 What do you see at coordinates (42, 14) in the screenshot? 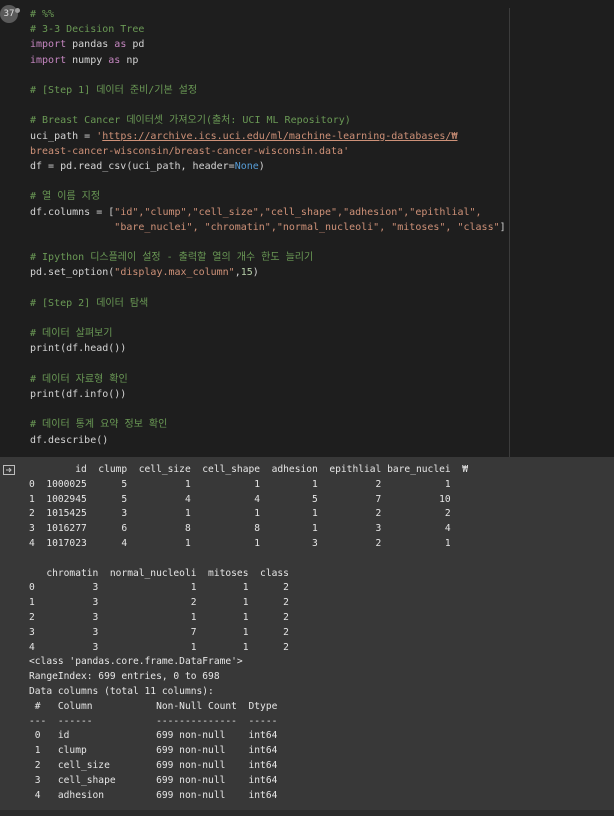
I see `code-token: # %%` at bounding box center [42, 14].